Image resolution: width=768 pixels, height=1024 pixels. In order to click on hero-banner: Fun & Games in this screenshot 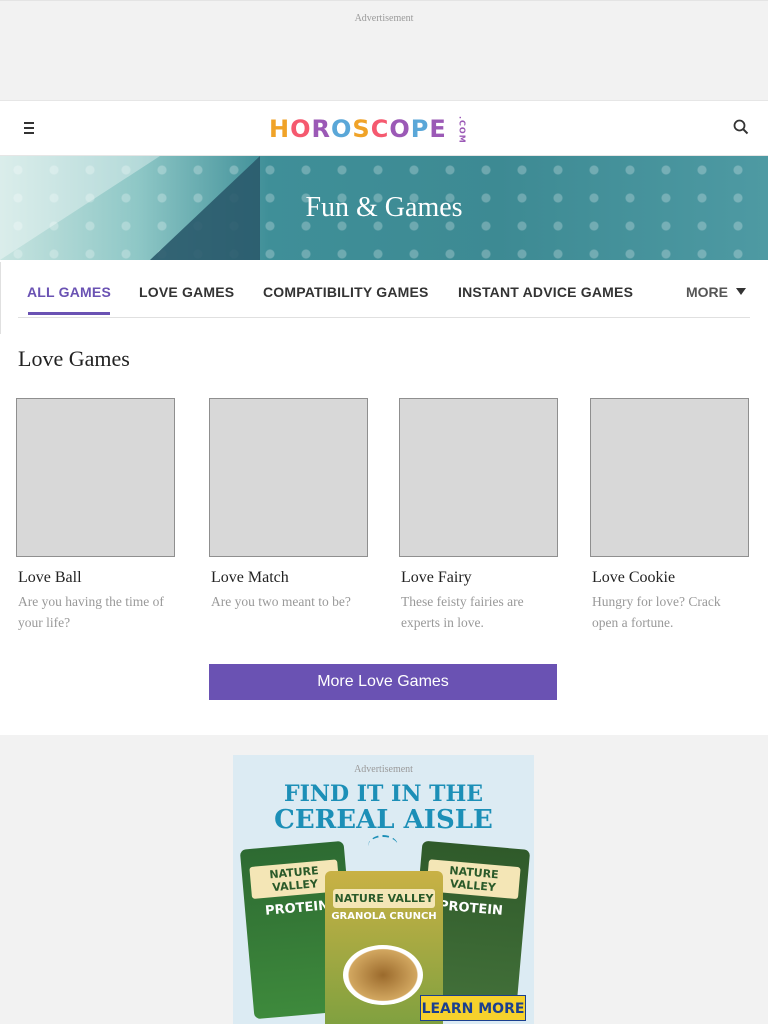, I will do `click(384, 208)`.